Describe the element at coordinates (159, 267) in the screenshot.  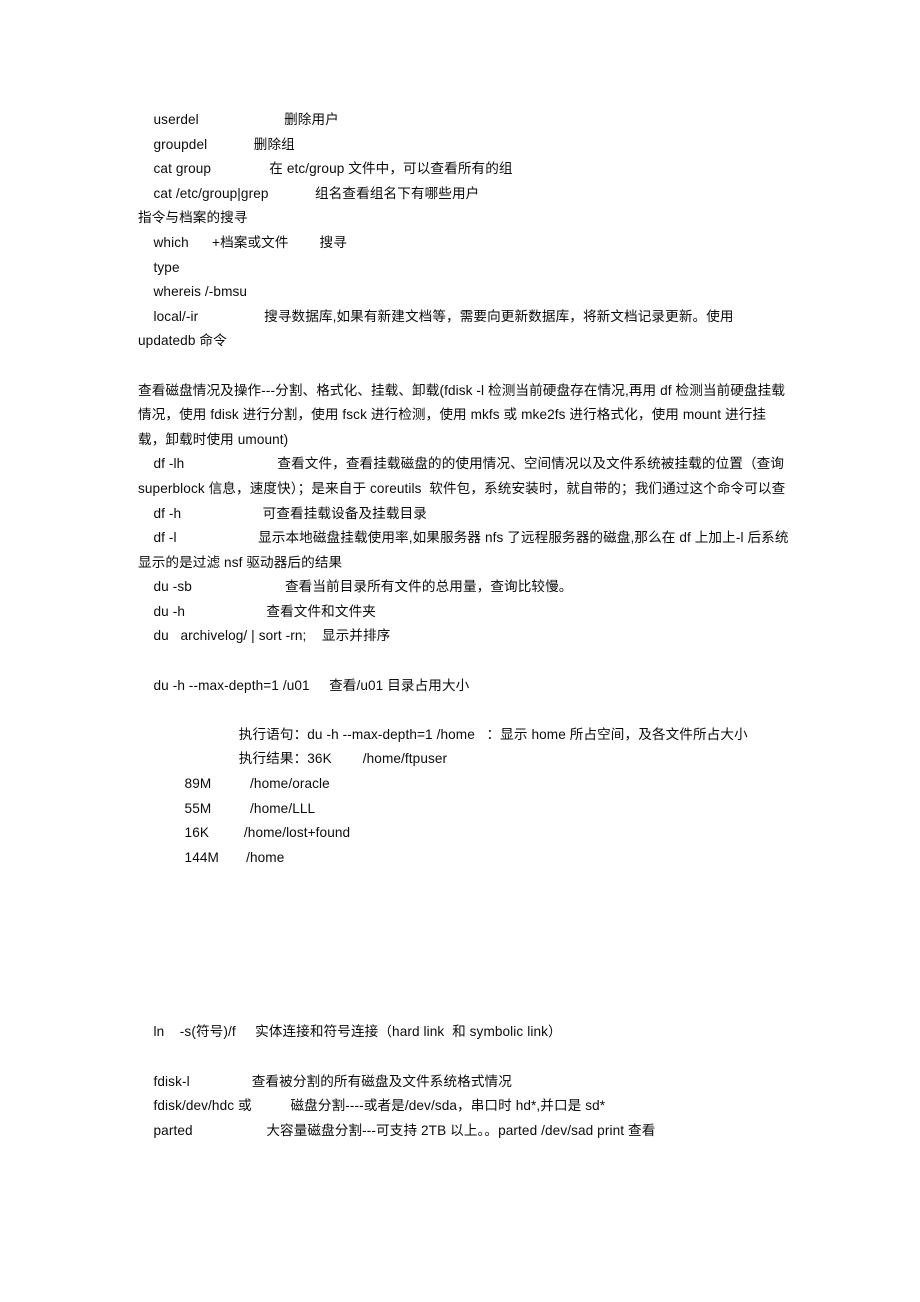
I see `line-type: type` at that location.